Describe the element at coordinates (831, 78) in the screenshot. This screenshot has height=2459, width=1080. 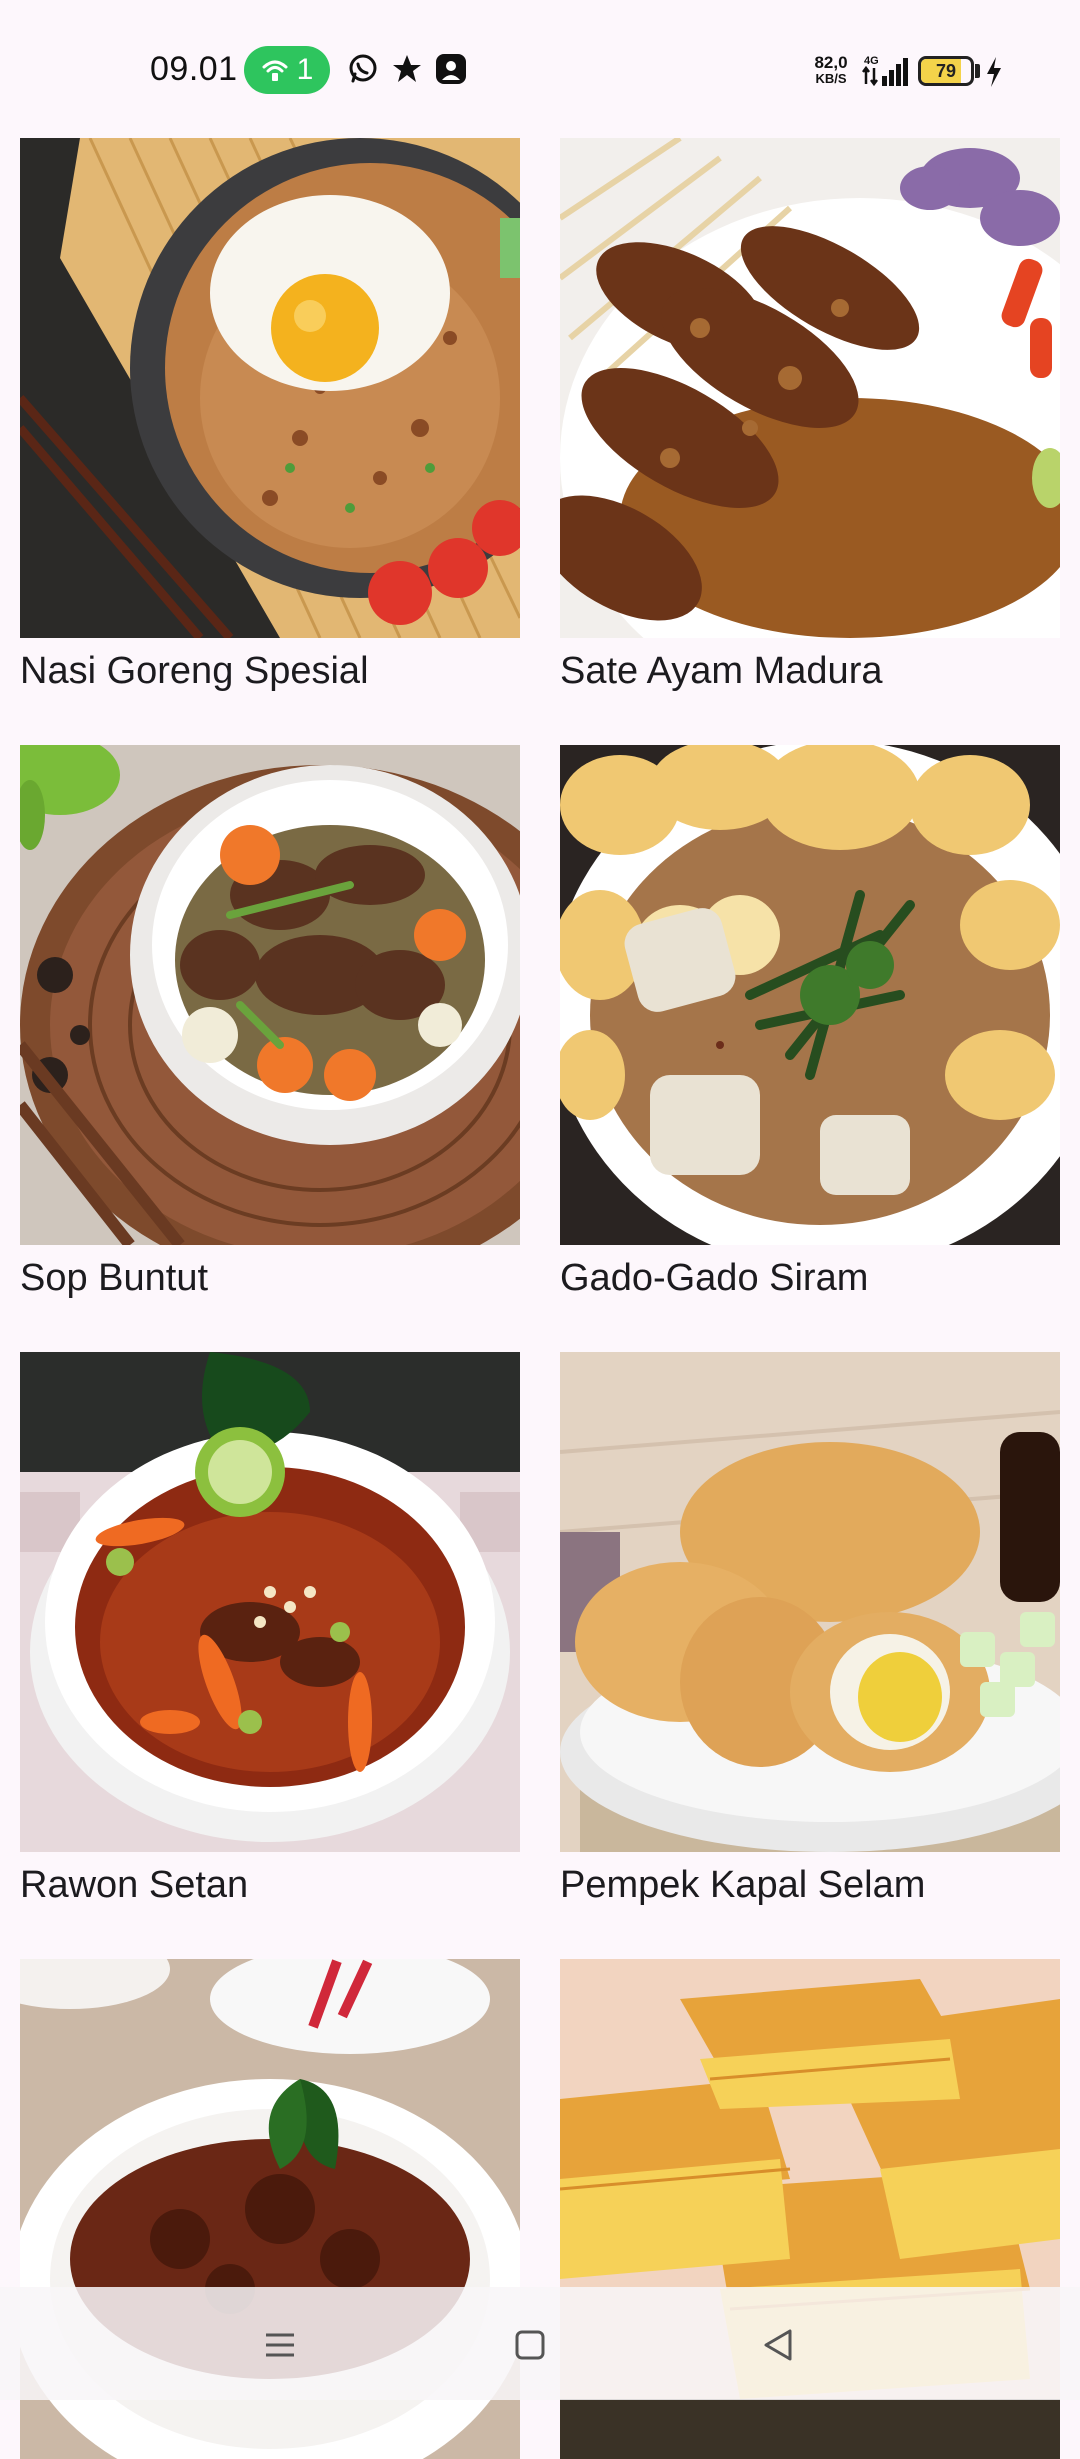
I see `network-speed-unit: KB/S` at that location.